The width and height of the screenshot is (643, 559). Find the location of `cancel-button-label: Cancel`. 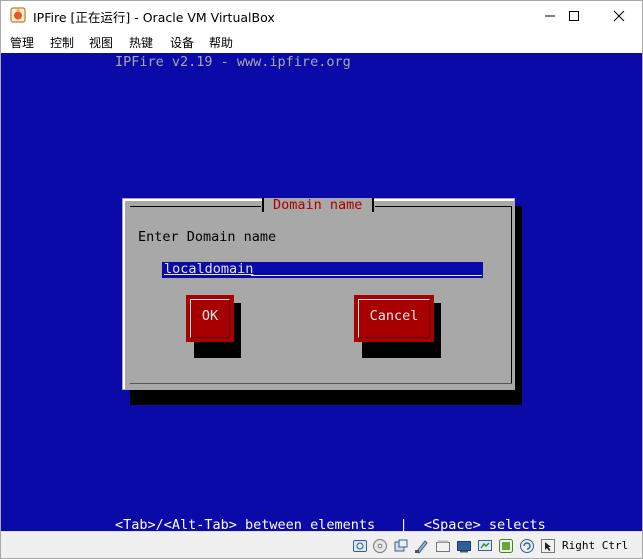

cancel-button-label: Cancel is located at coordinates (394, 316).